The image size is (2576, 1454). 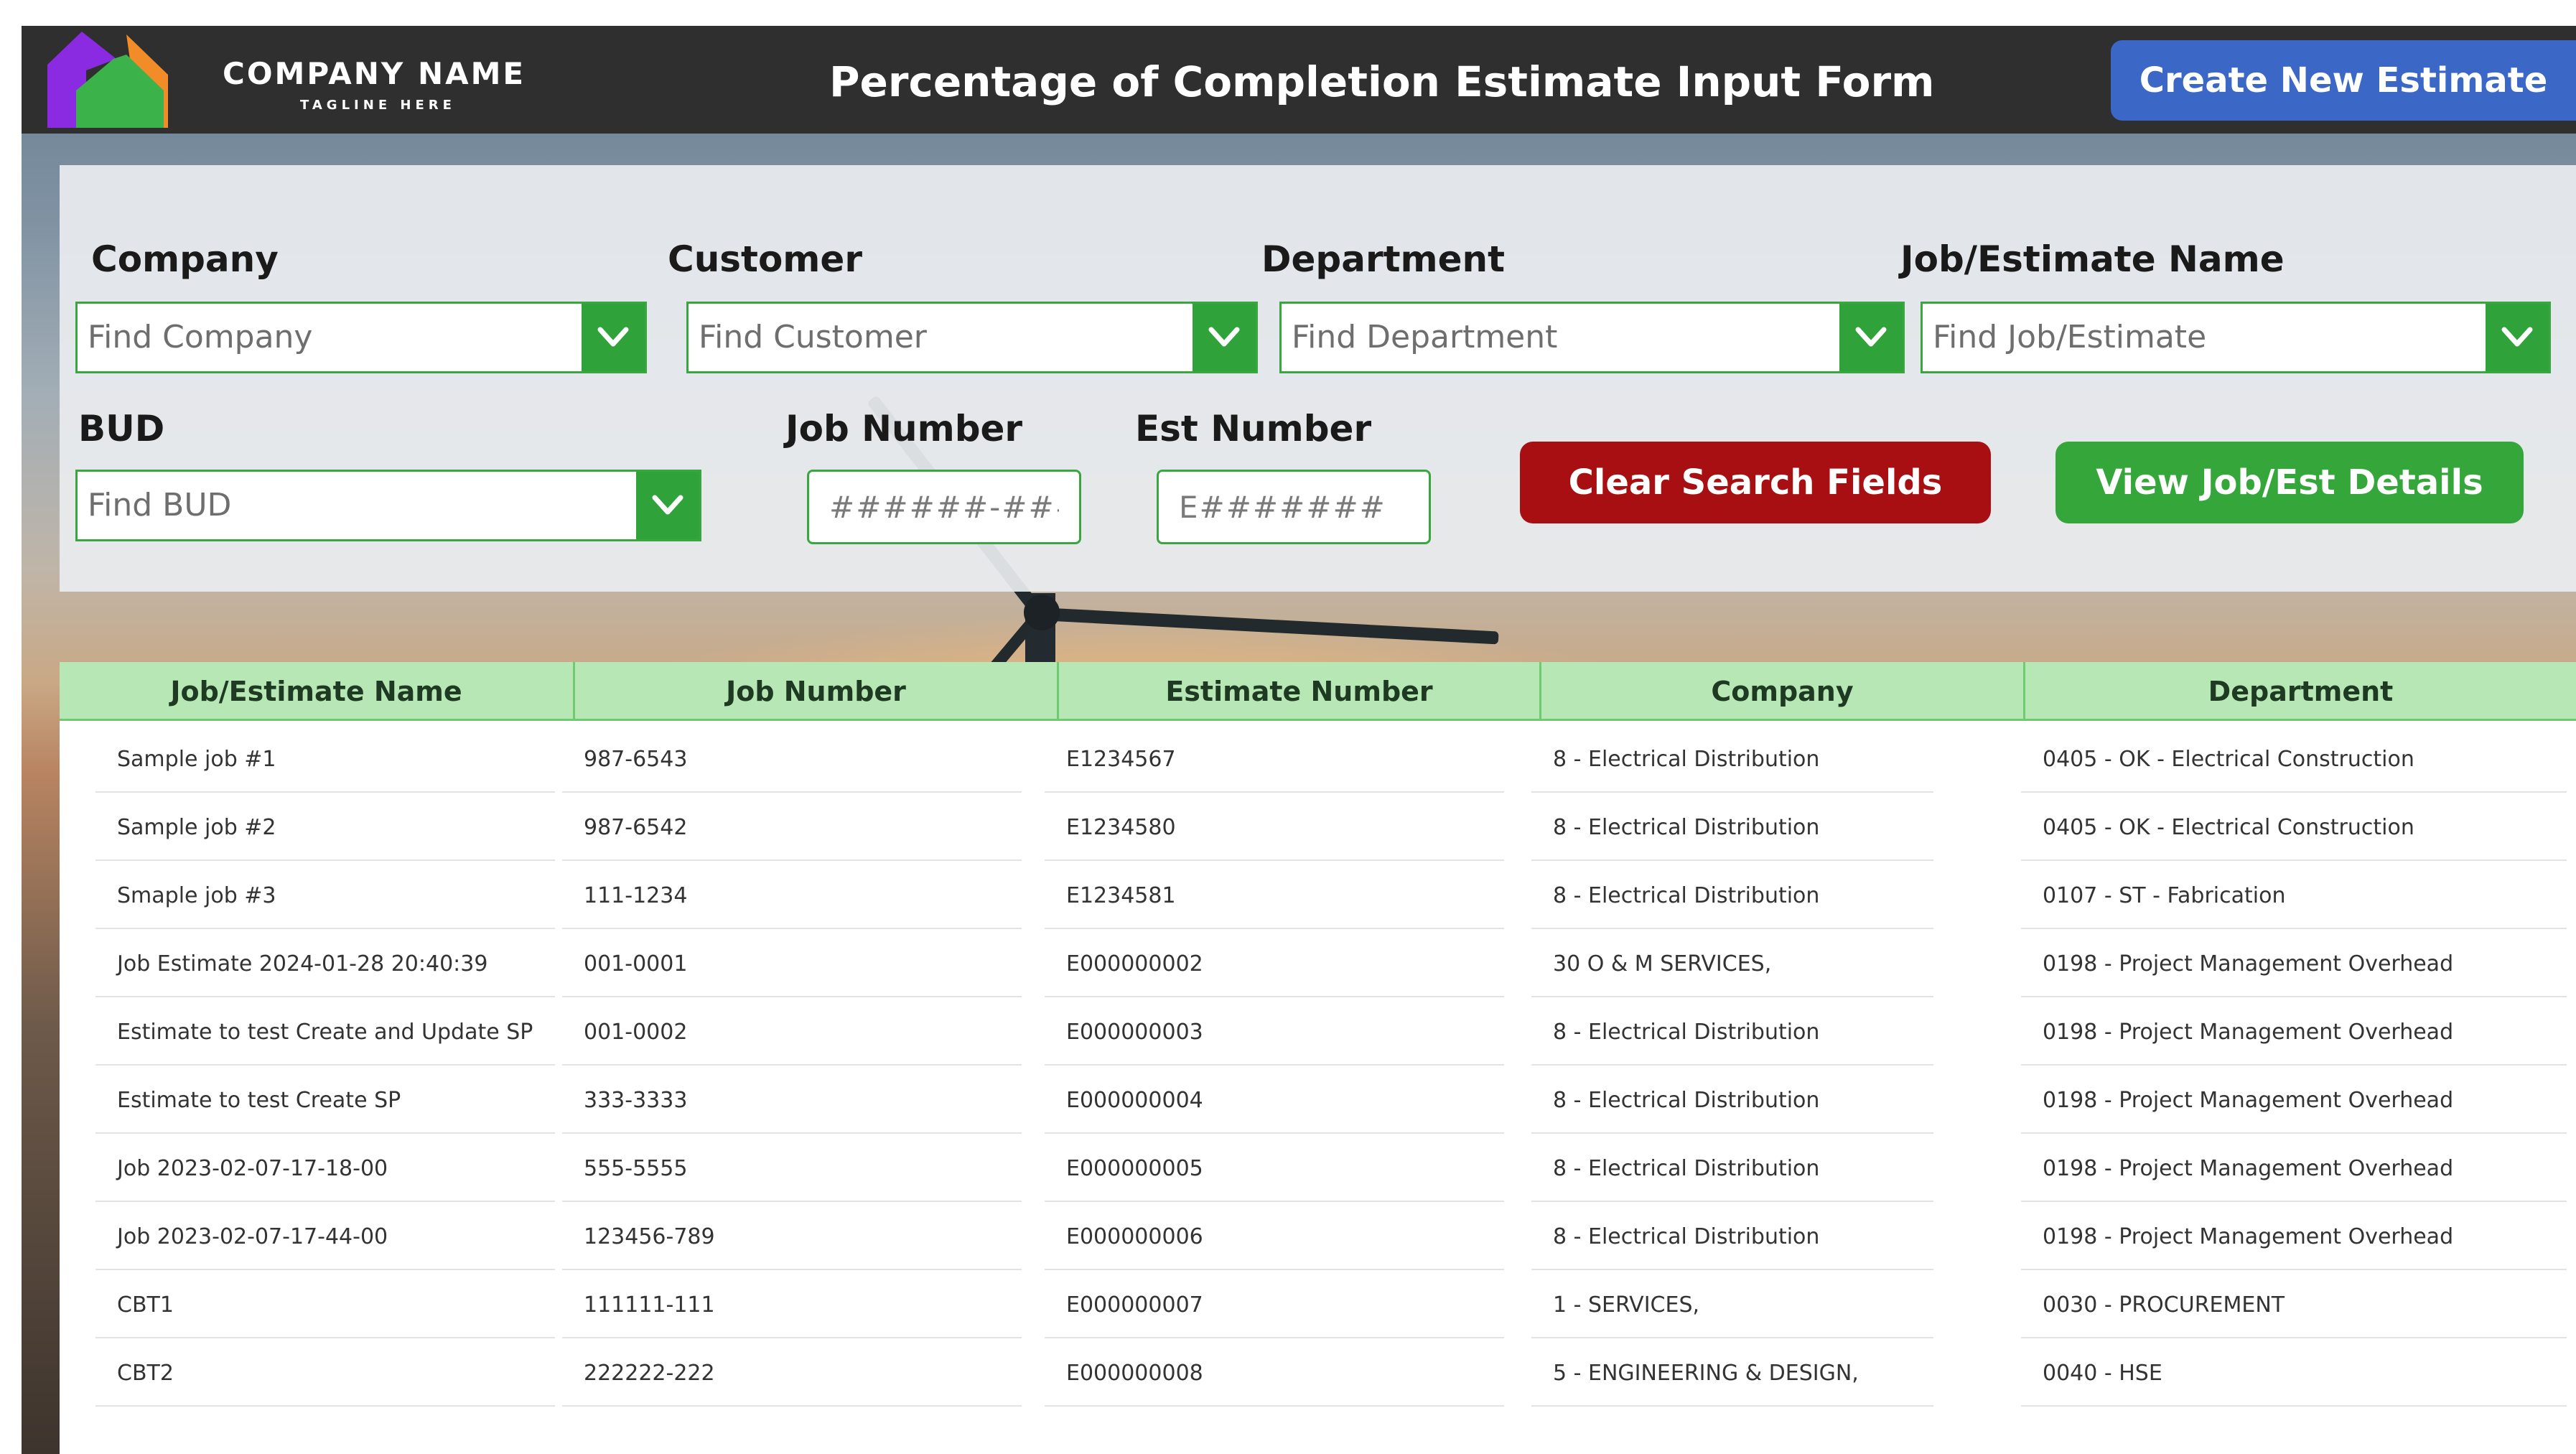 What do you see at coordinates (1755, 482) in the screenshot?
I see `clear-search-fields-button: Clear Search Fields` at bounding box center [1755, 482].